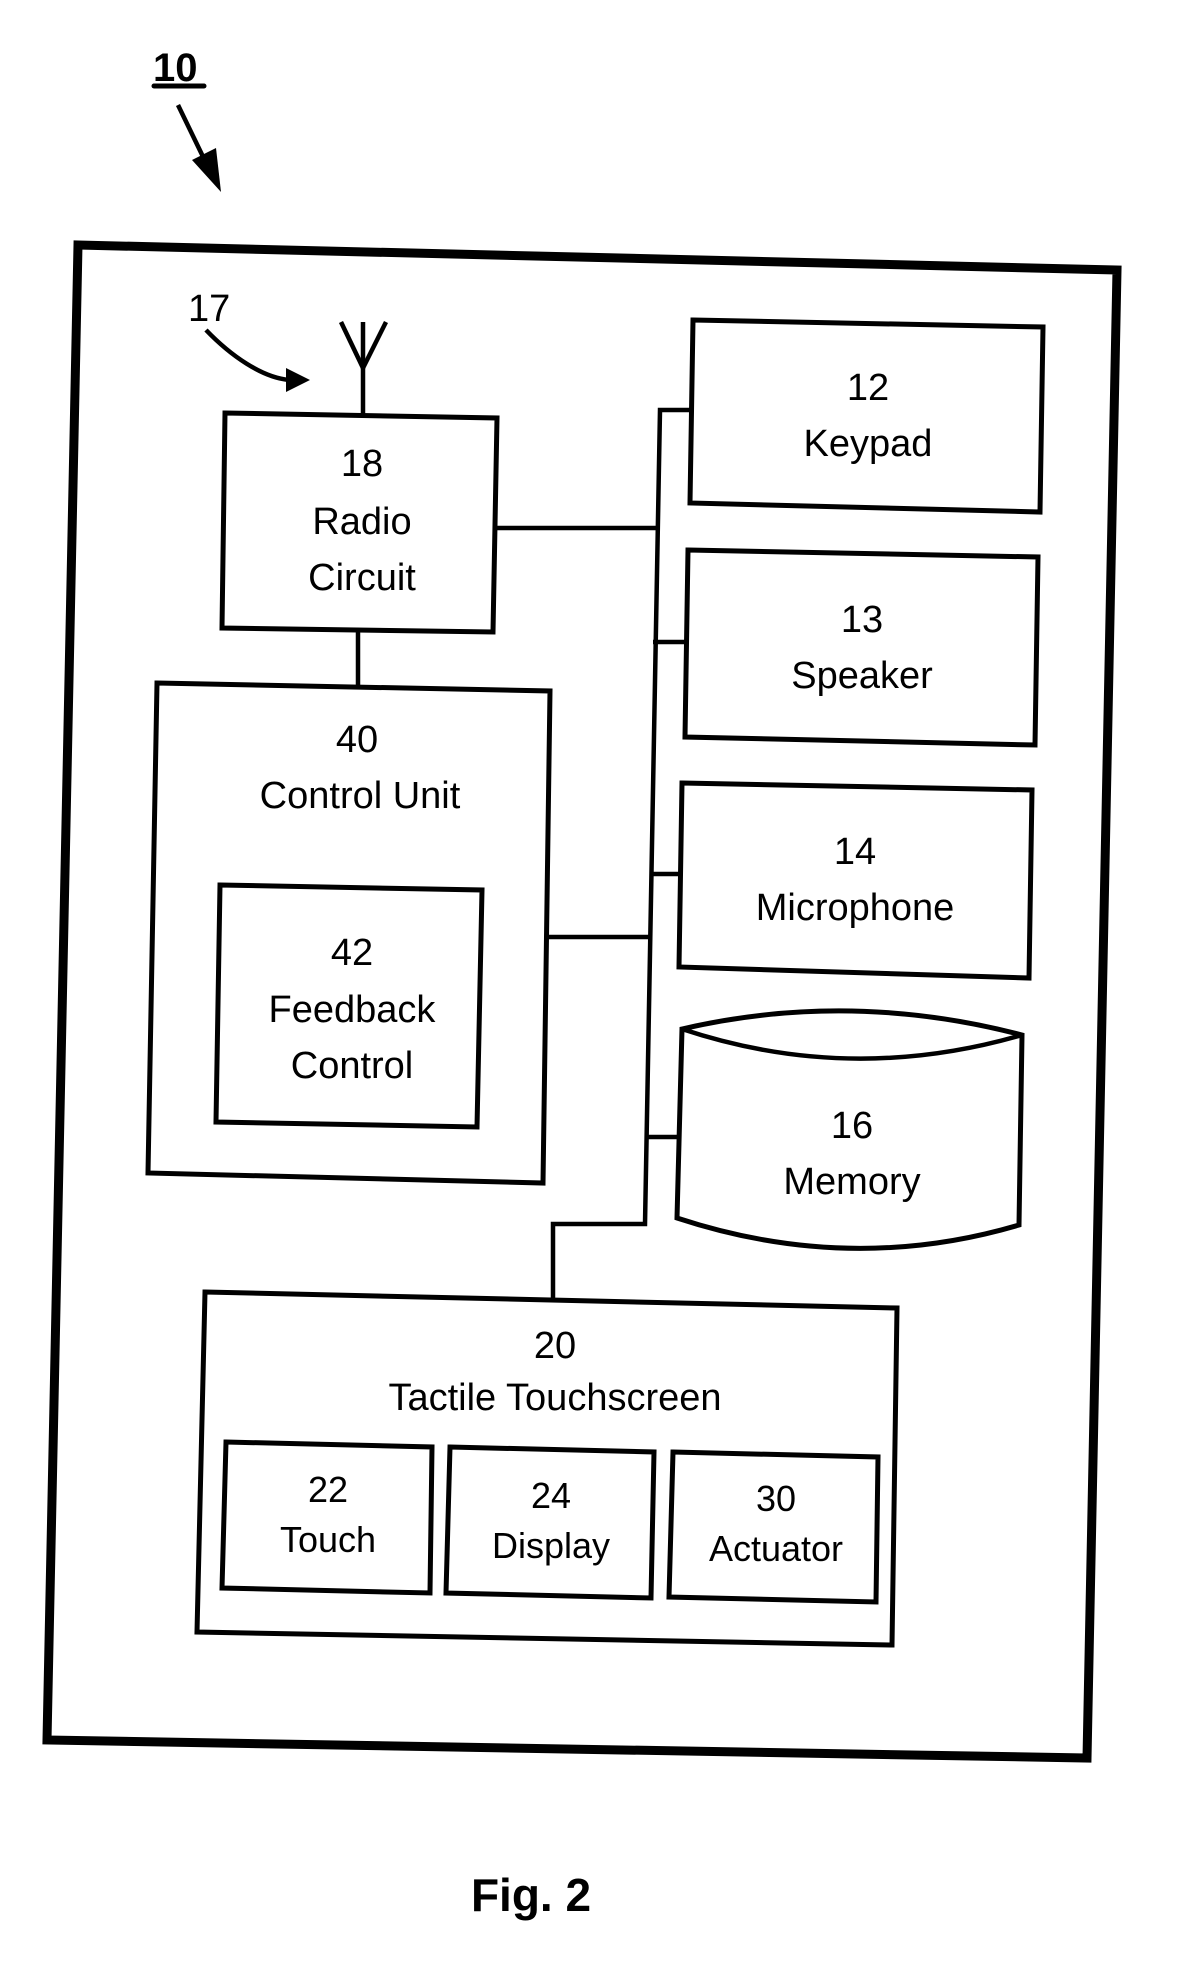  Describe the element at coordinates (298, 380) in the screenshot. I see `antenna-ref-arrowhead-icon` at that location.